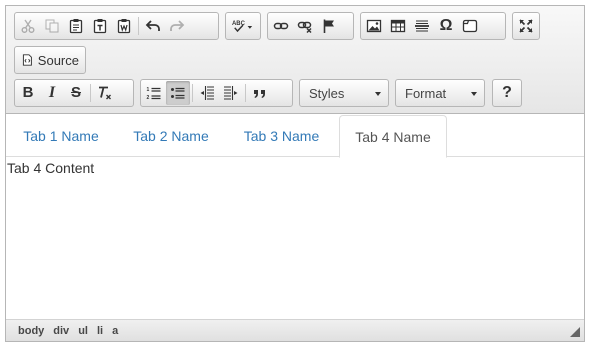 The height and width of the screenshot is (347, 590). What do you see at coordinates (61, 136) in the screenshot?
I see `tab-1: Tab 1 Name` at bounding box center [61, 136].